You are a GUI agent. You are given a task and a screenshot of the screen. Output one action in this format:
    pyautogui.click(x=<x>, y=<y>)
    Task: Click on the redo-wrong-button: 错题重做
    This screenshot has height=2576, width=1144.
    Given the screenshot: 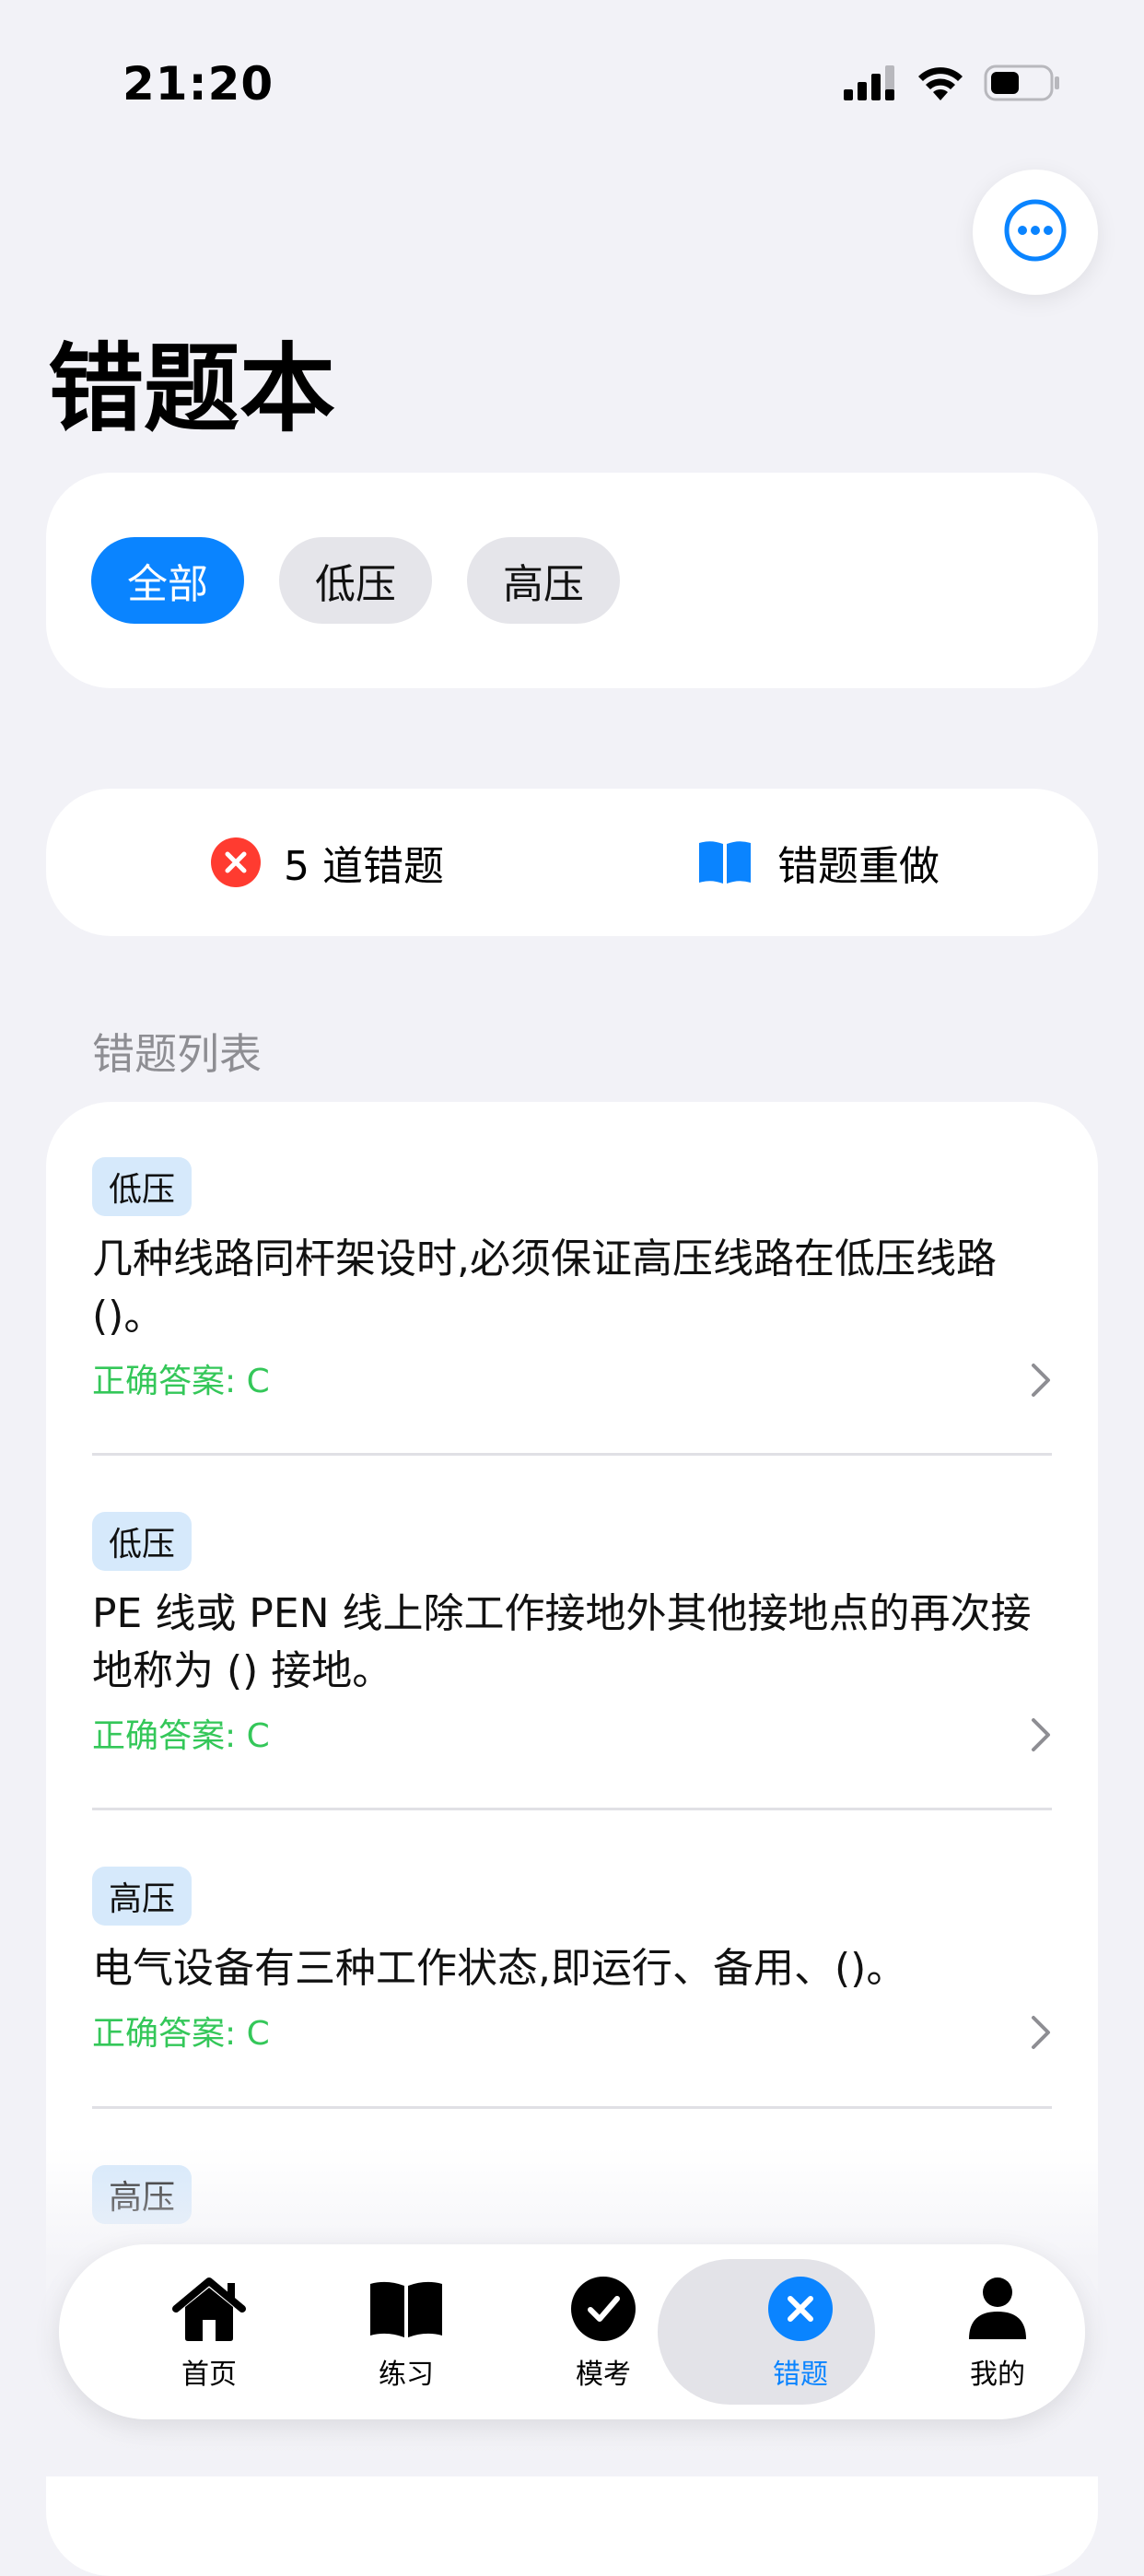 What is the action you would take?
    pyautogui.click(x=818, y=862)
    